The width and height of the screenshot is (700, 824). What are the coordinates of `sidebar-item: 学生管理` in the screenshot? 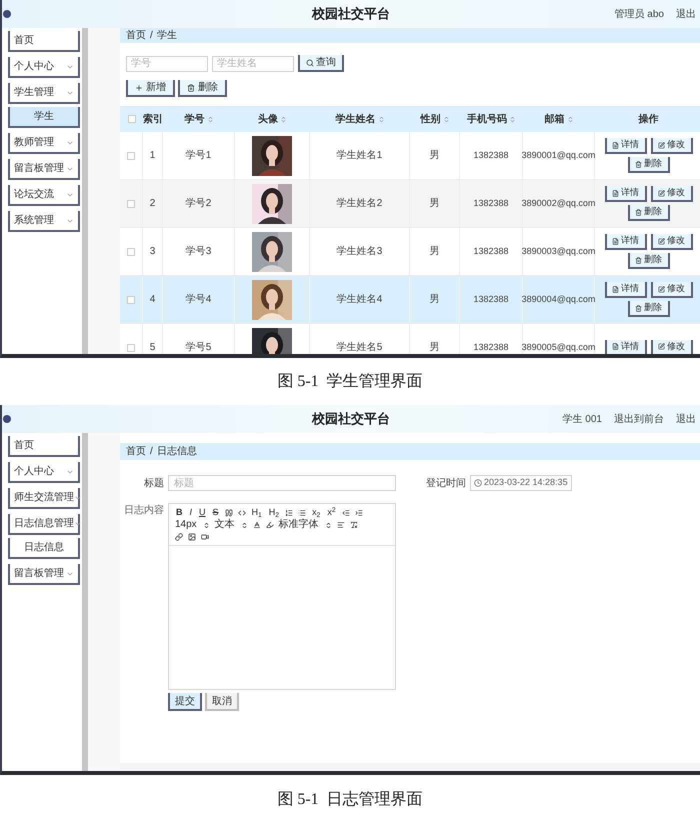 It's located at (44, 93).